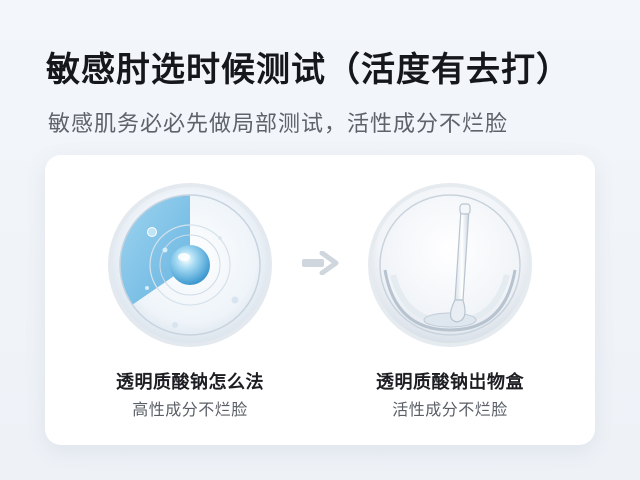 This screenshot has width=640, height=480. I want to click on chevron-right-arrow-icon, so click(320, 263).